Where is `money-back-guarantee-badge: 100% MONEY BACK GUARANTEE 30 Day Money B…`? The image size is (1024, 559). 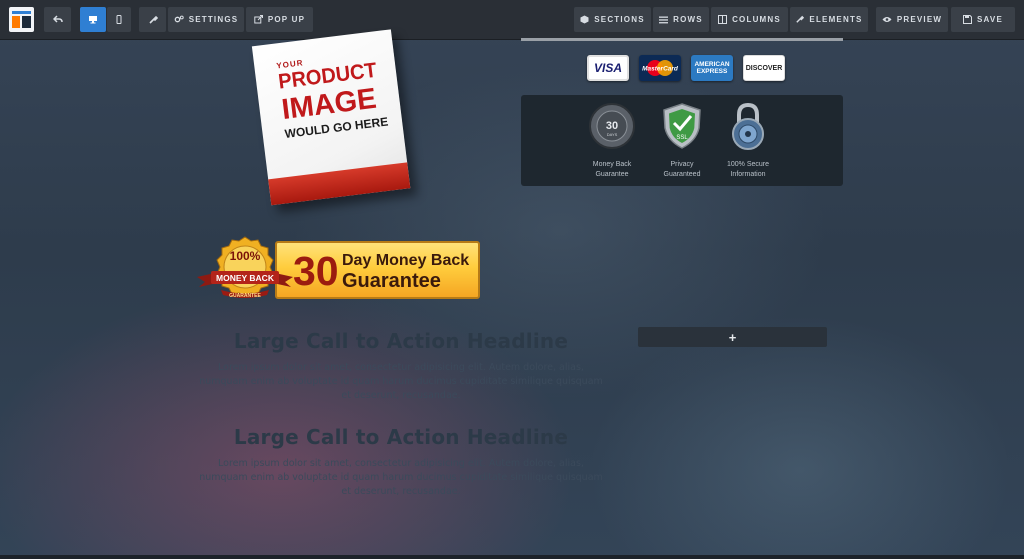
money-back-guarantee-badge: 100% MONEY BACK GUARANTEE 30 Day Money B… is located at coordinates (342, 270).